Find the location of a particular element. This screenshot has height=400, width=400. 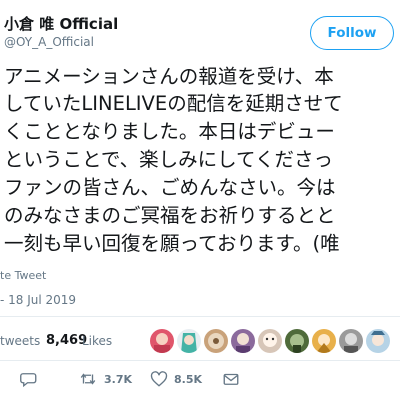

reply-button is located at coordinates (29, 379).